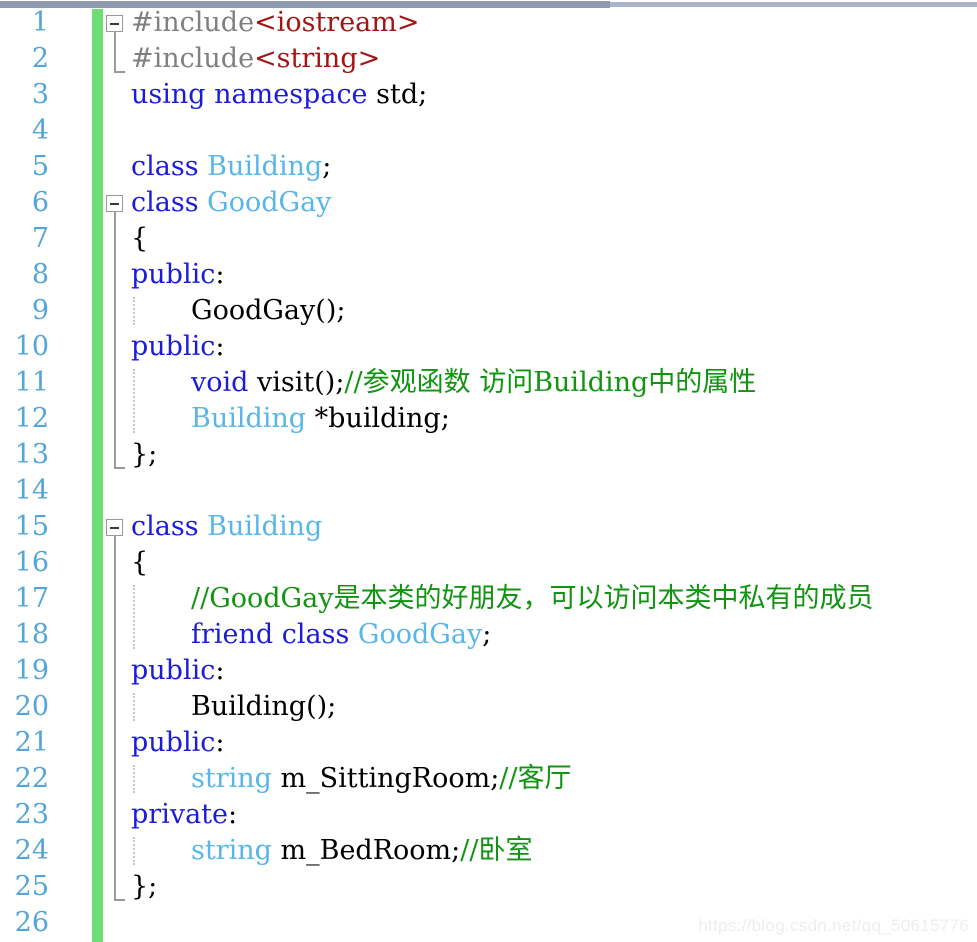 The image size is (977, 942). What do you see at coordinates (40, 166) in the screenshot?
I see `line-number: 5` at bounding box center [40, 166].